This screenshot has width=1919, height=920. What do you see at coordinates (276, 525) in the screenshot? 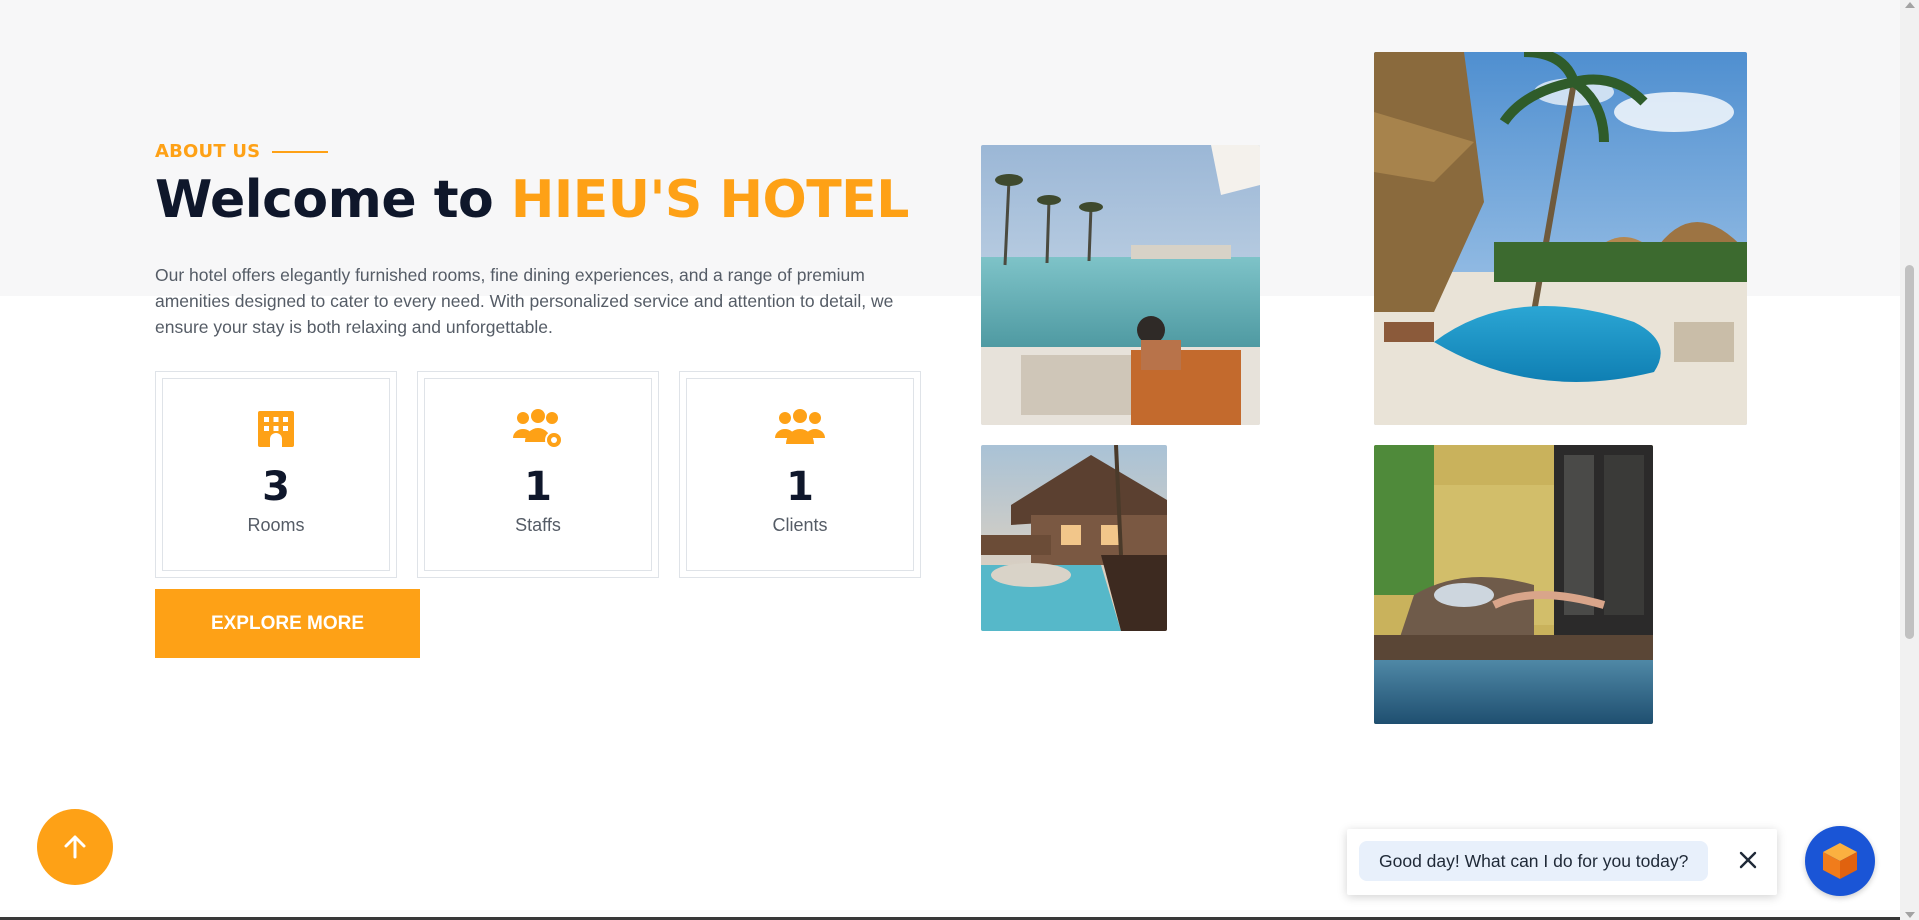
I see `stat-label: Rooms` at bounding box center [276, 525].